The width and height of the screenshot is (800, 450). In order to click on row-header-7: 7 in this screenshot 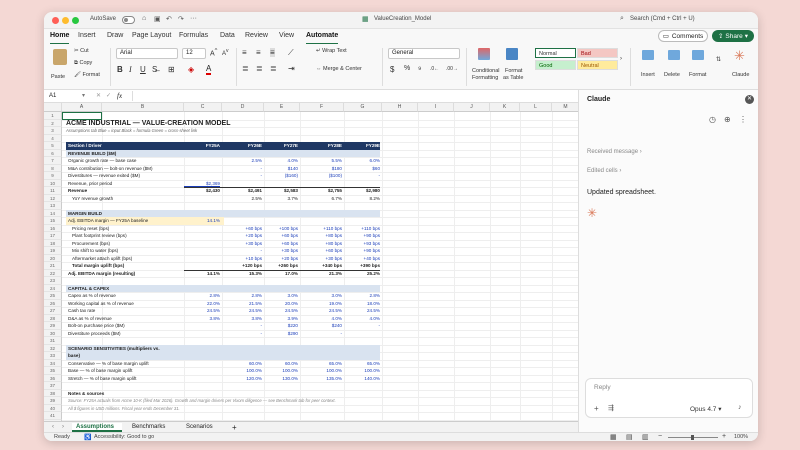, I will do `click(53, 161)`.